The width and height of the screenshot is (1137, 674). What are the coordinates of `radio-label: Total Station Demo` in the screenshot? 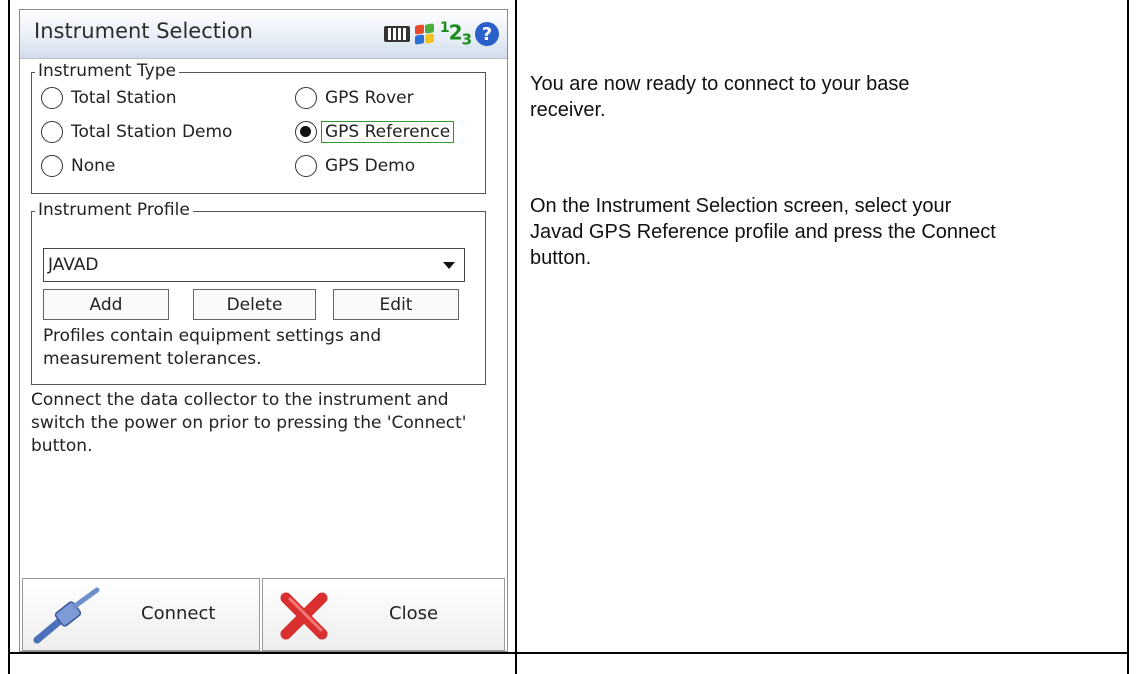 It's located at (152, 132).